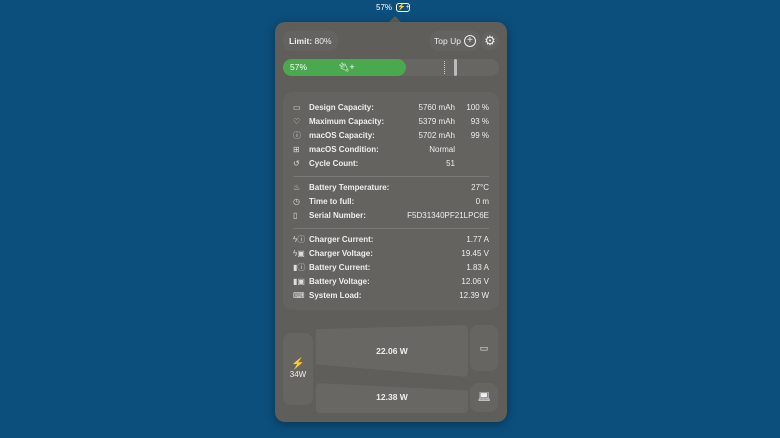 This screenshot has height=438, width=780. What do you see at coordinates (296, 163) in the screenshot?
I see `history-icon: ↺` at bounding box center [296, 163].